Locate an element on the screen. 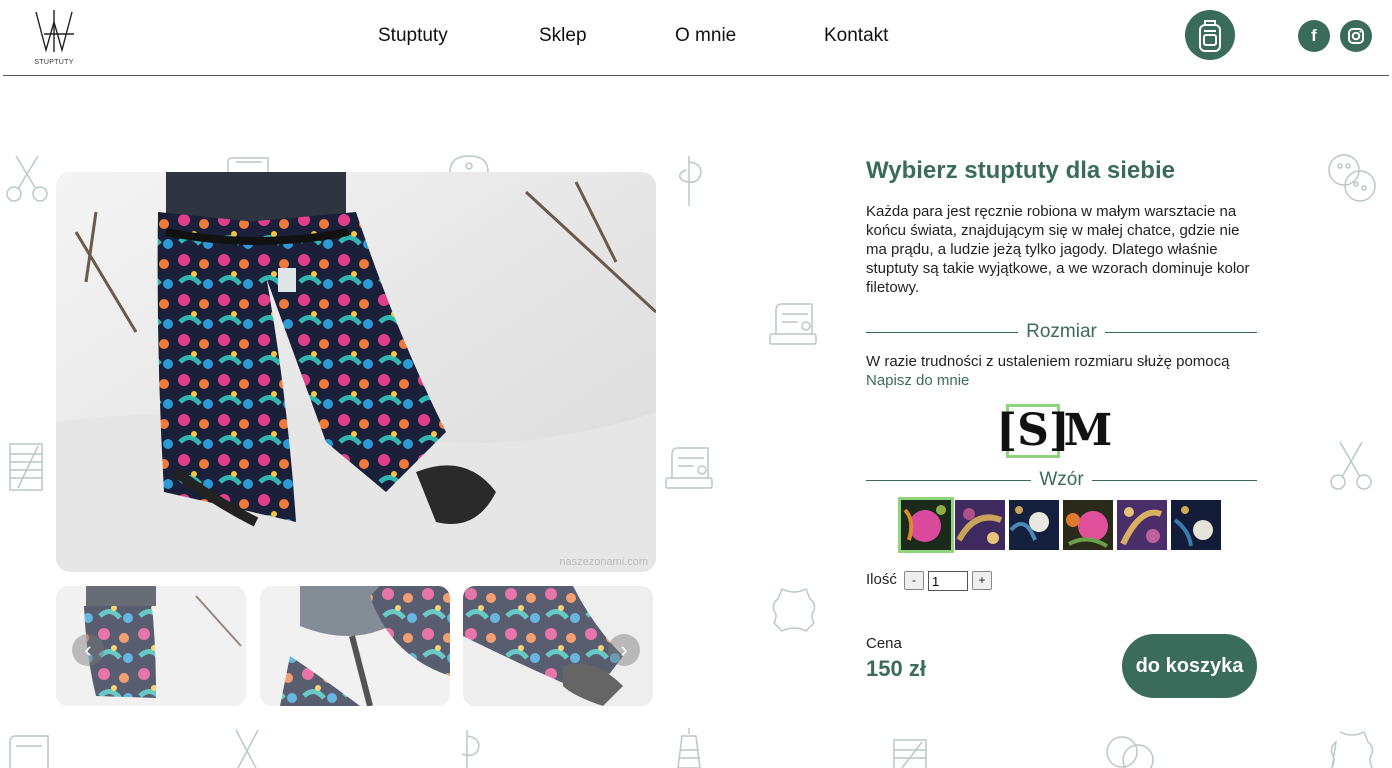 This screenshot has height=768, width=1392. gallery-next-button: › is located at coordinates (624, 650).